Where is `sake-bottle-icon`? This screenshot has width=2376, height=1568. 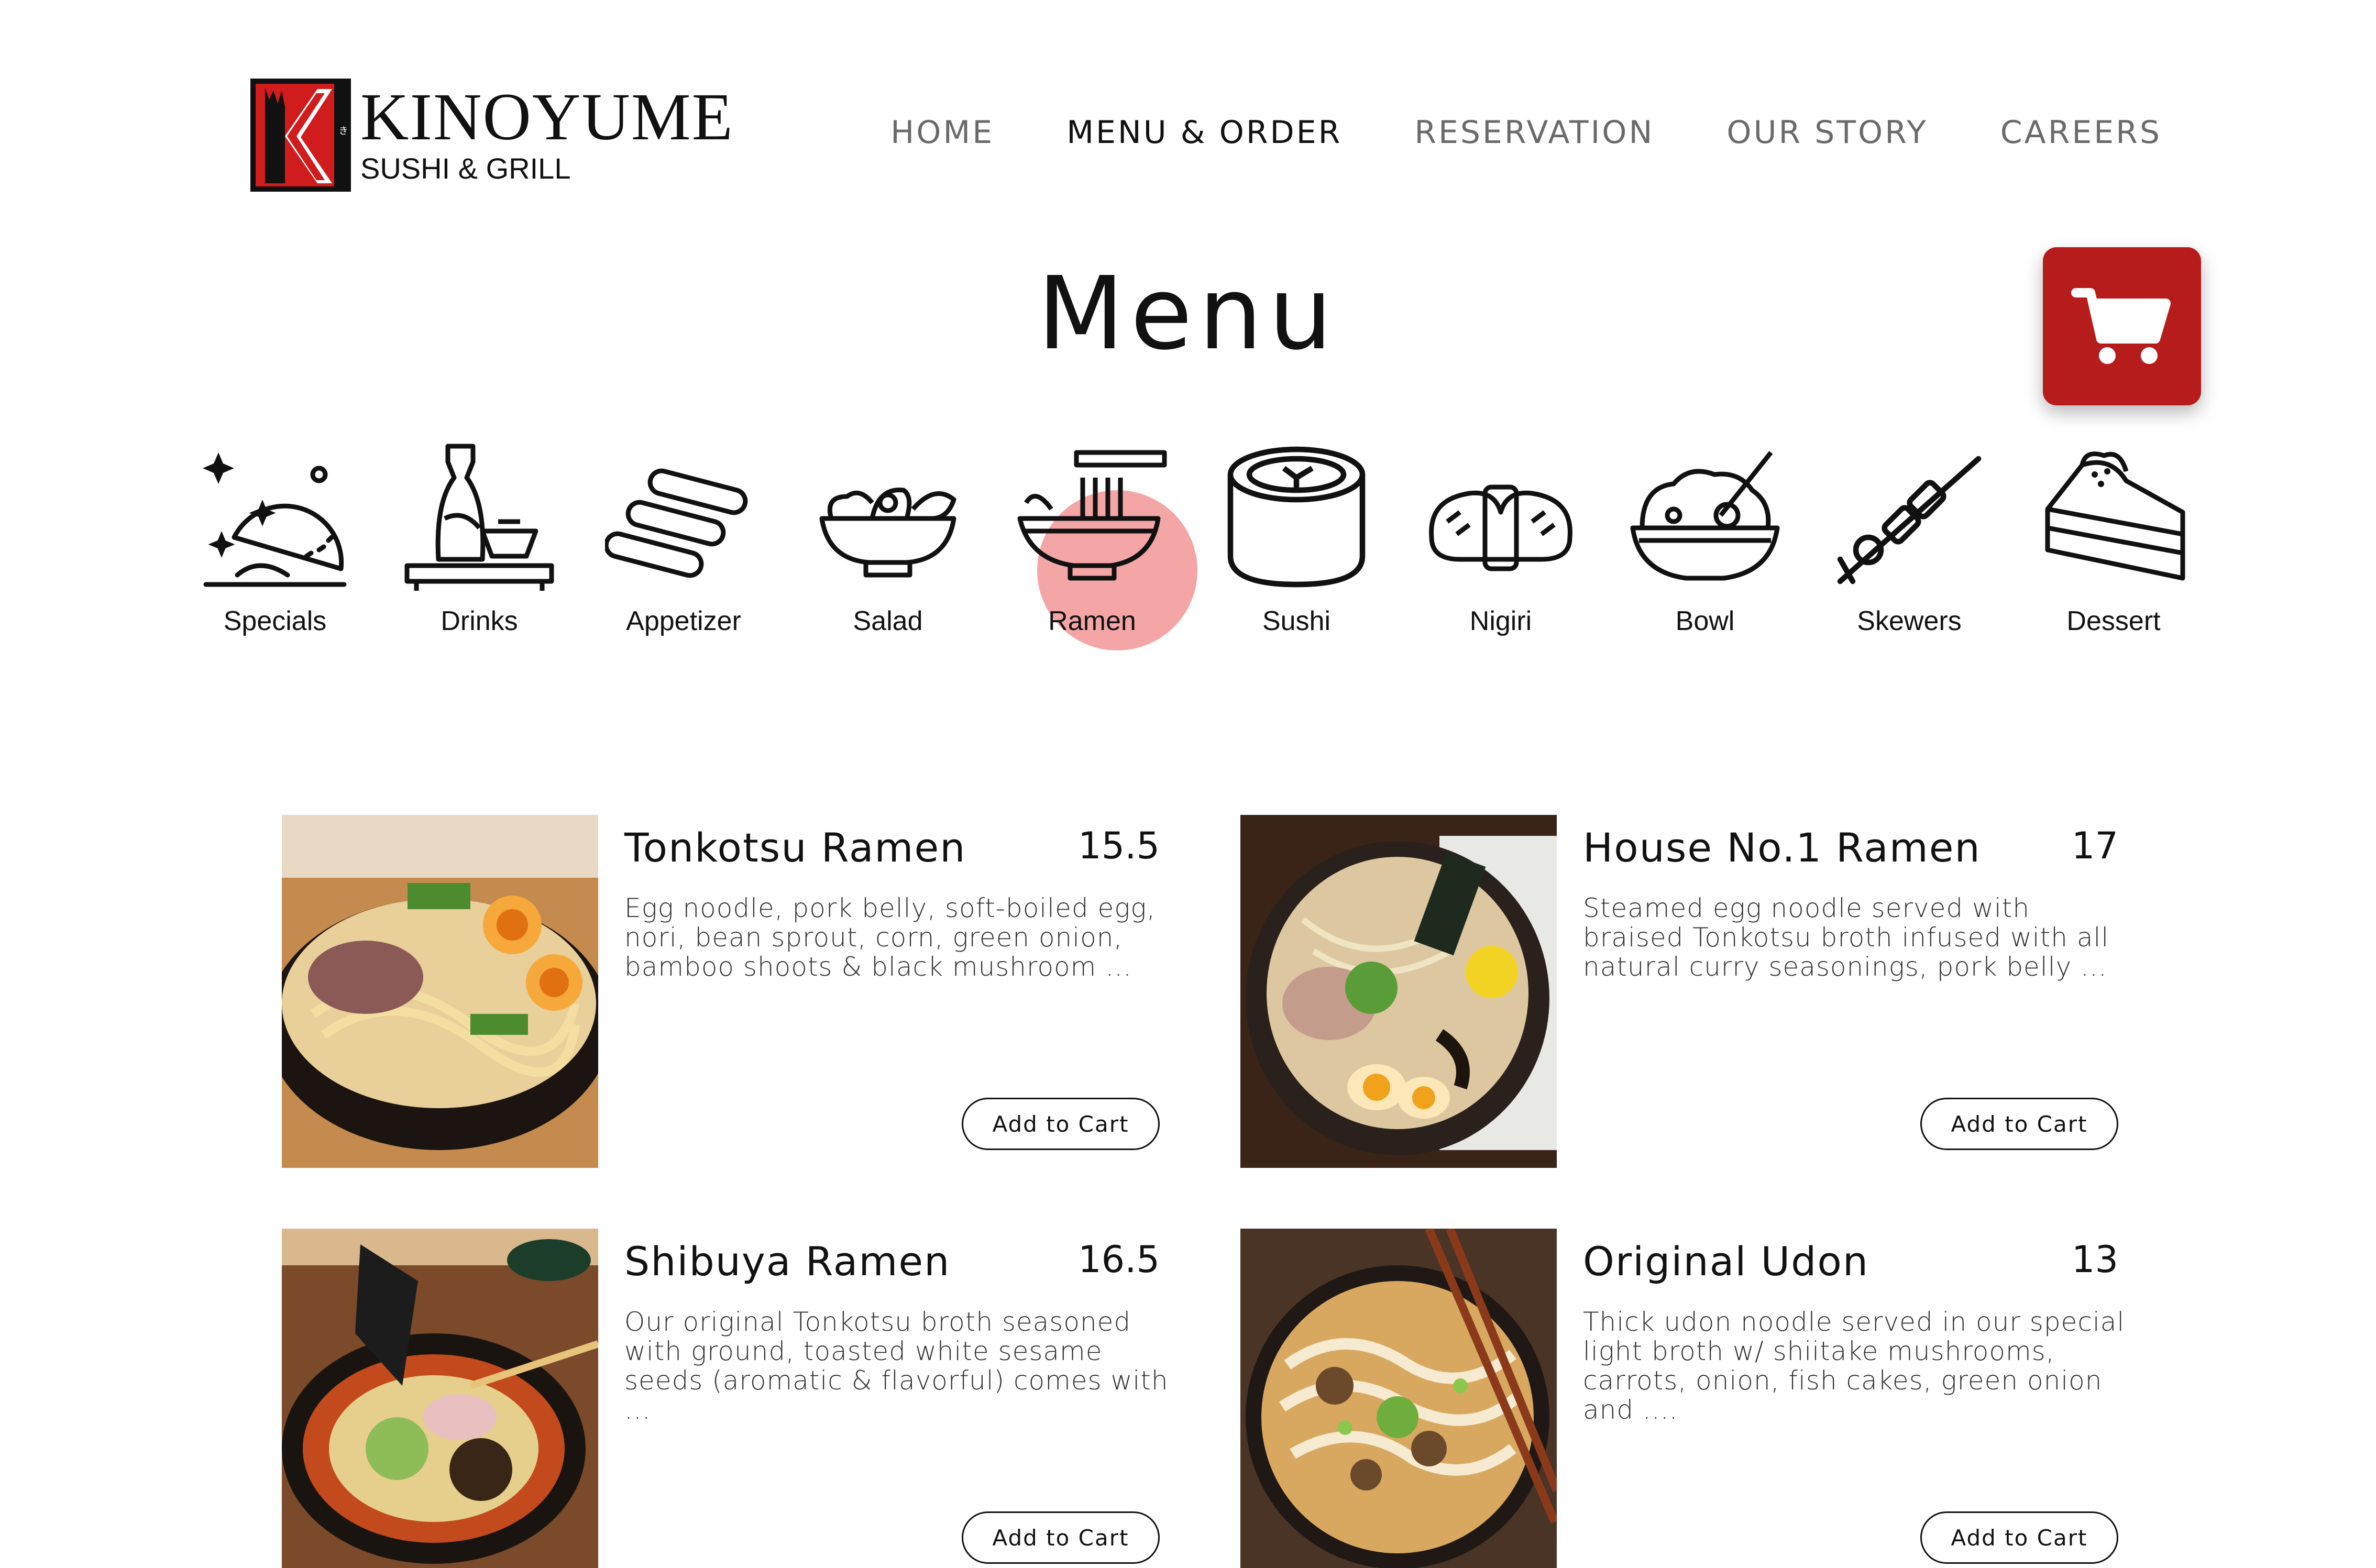 sake-bottle-icon is located at coordinates (479, 517).